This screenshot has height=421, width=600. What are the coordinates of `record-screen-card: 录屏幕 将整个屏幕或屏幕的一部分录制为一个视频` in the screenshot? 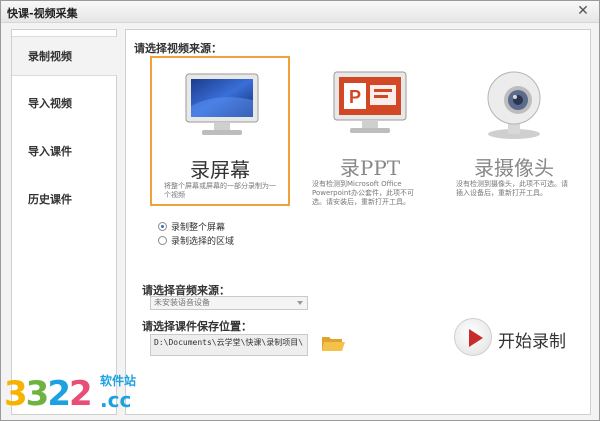 It's located at (220, 131).